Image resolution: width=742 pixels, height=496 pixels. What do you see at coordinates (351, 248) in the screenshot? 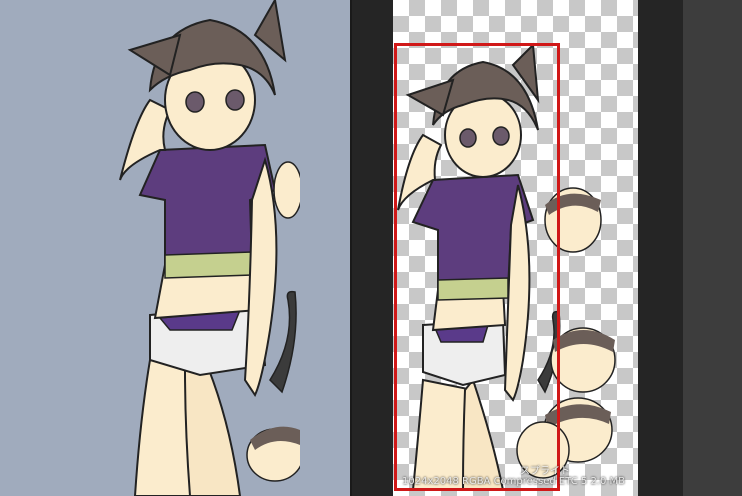
I see `panel-divider` at bounding box center [351, 248].